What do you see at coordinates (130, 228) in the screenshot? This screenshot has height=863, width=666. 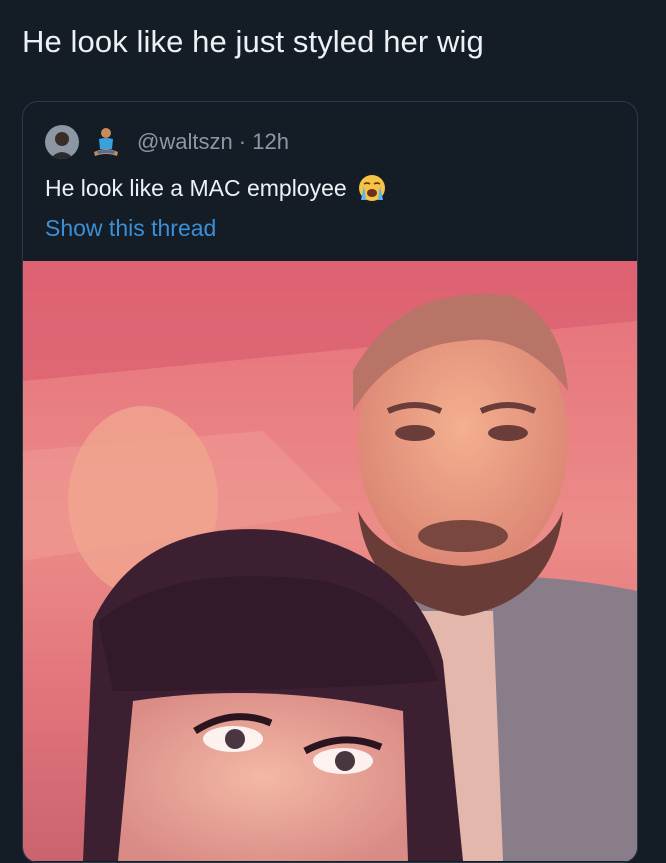 I see `show-thread-link: Show this thread` at bounding box center [130, 228].